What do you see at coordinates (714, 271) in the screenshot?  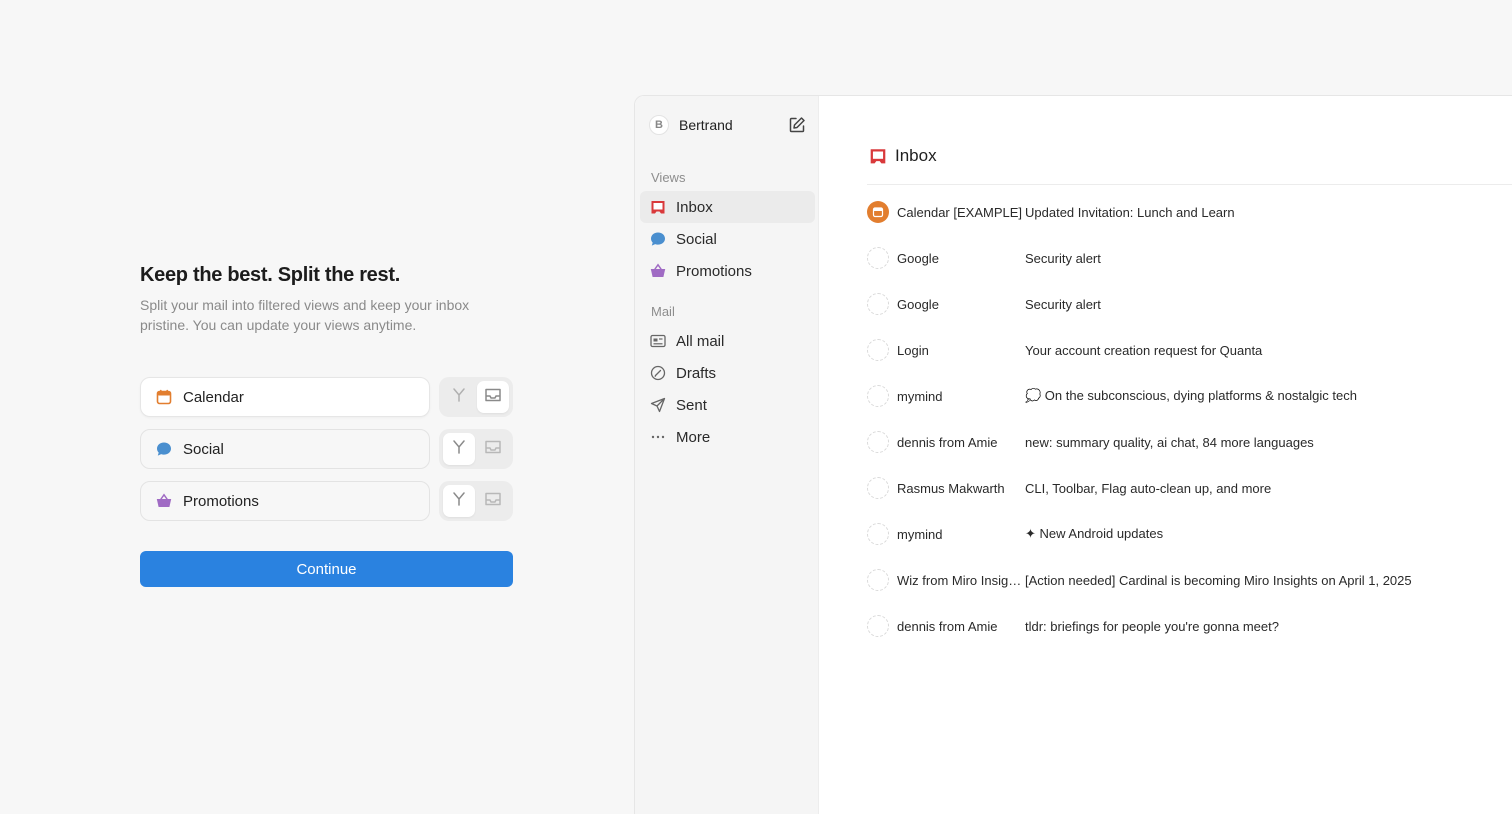 I see `sidebar-item-label: Promotions` at bounding box center [714, 271].